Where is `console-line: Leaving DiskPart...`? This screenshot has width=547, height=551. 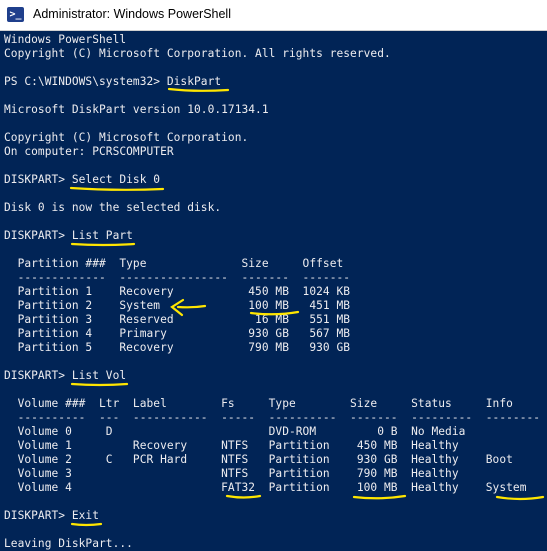 console-line: Leaving DiskPart... is located at coordinates (68, 543).